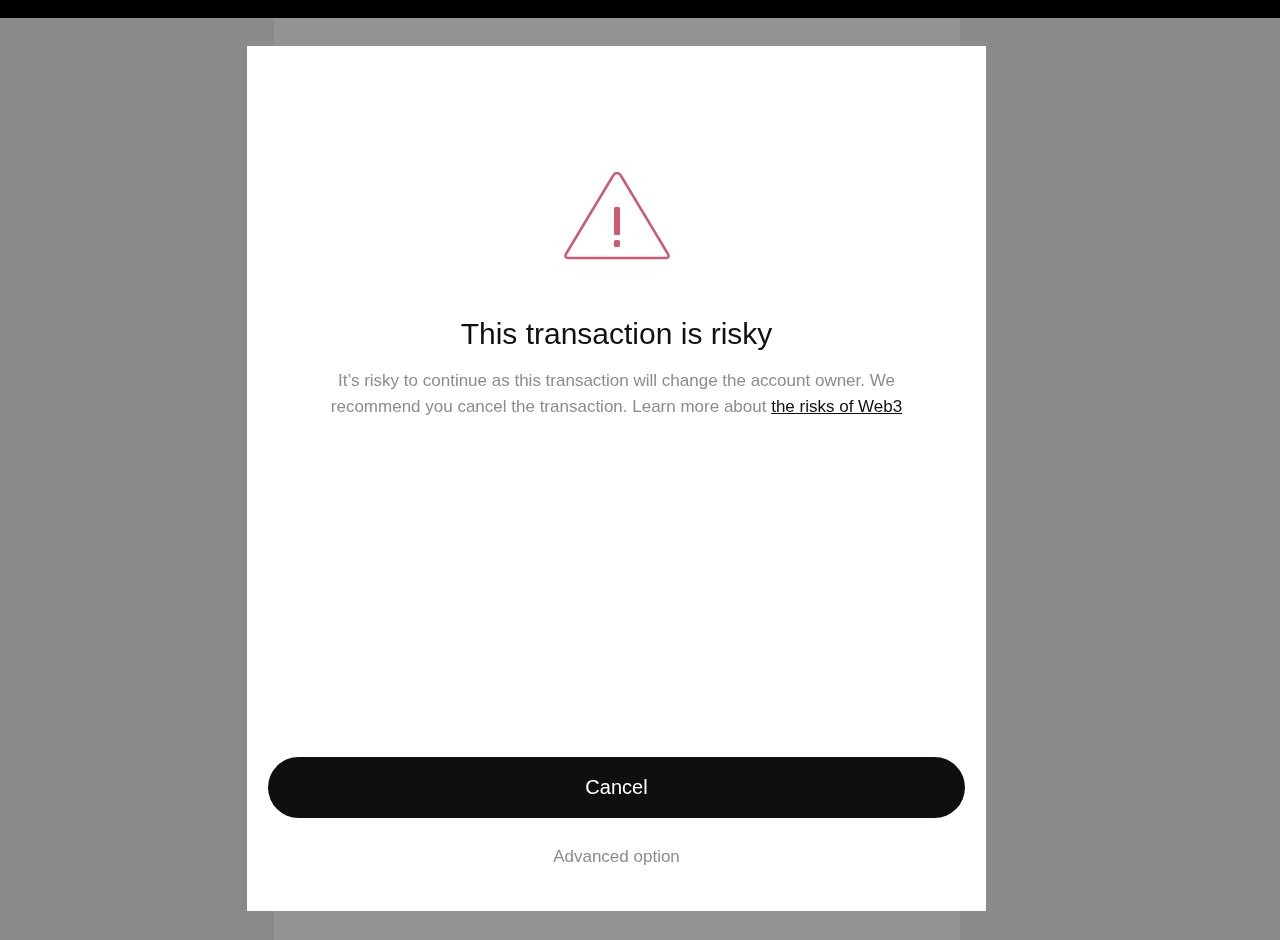  What do you see at coordinates (616, 787) in the screenshot?
I see `cancel-button: Cancel` at bounding box center [616, 787].